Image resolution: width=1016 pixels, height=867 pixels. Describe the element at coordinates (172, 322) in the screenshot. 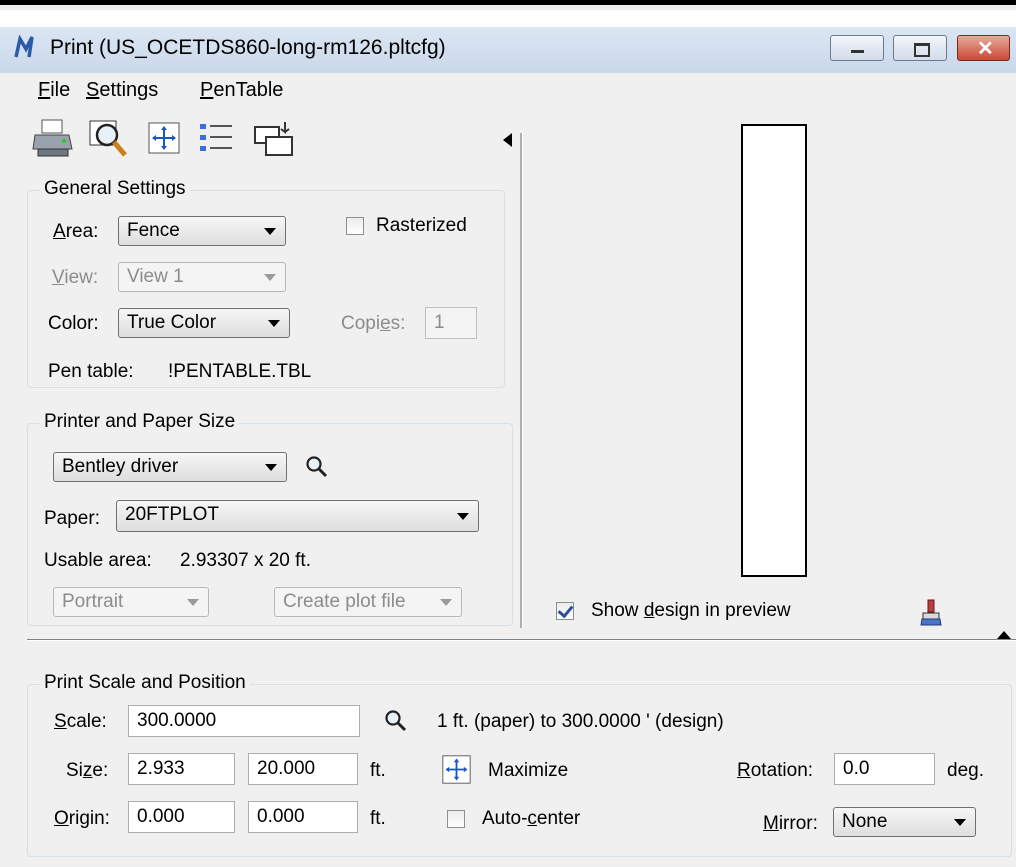

I see `color-select-value: True Color` at that location.